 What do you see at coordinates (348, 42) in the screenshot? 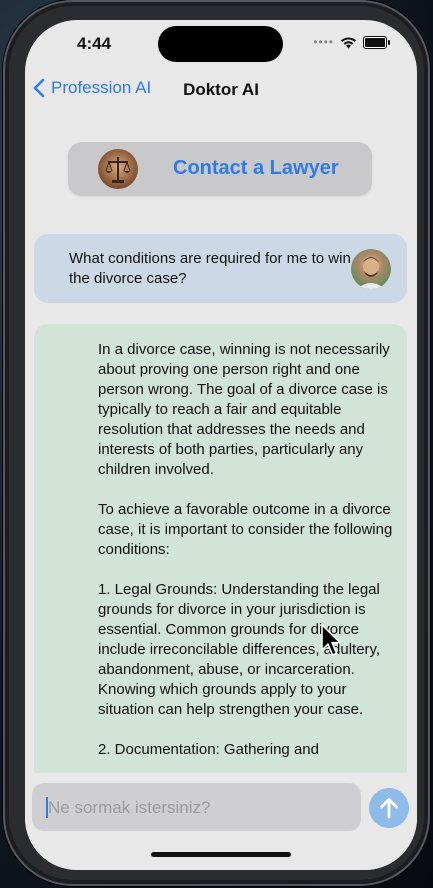
I see `wifi-icon` at bounding box center [348, 42].